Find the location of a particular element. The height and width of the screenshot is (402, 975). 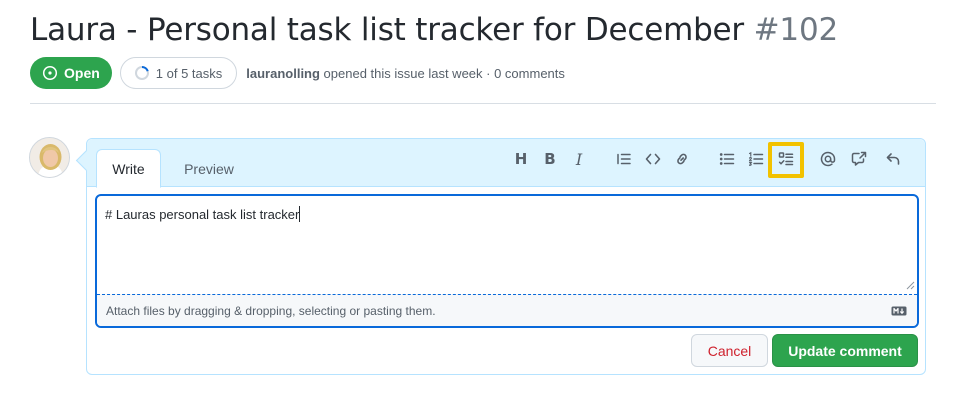

tab-preview: Preview is located at coordinates (209, 168).